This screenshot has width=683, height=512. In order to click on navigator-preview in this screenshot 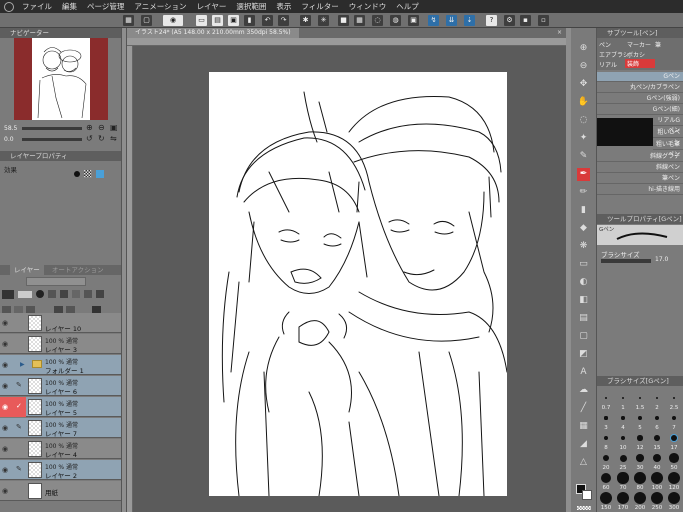, I will do `click(61, 79)`.